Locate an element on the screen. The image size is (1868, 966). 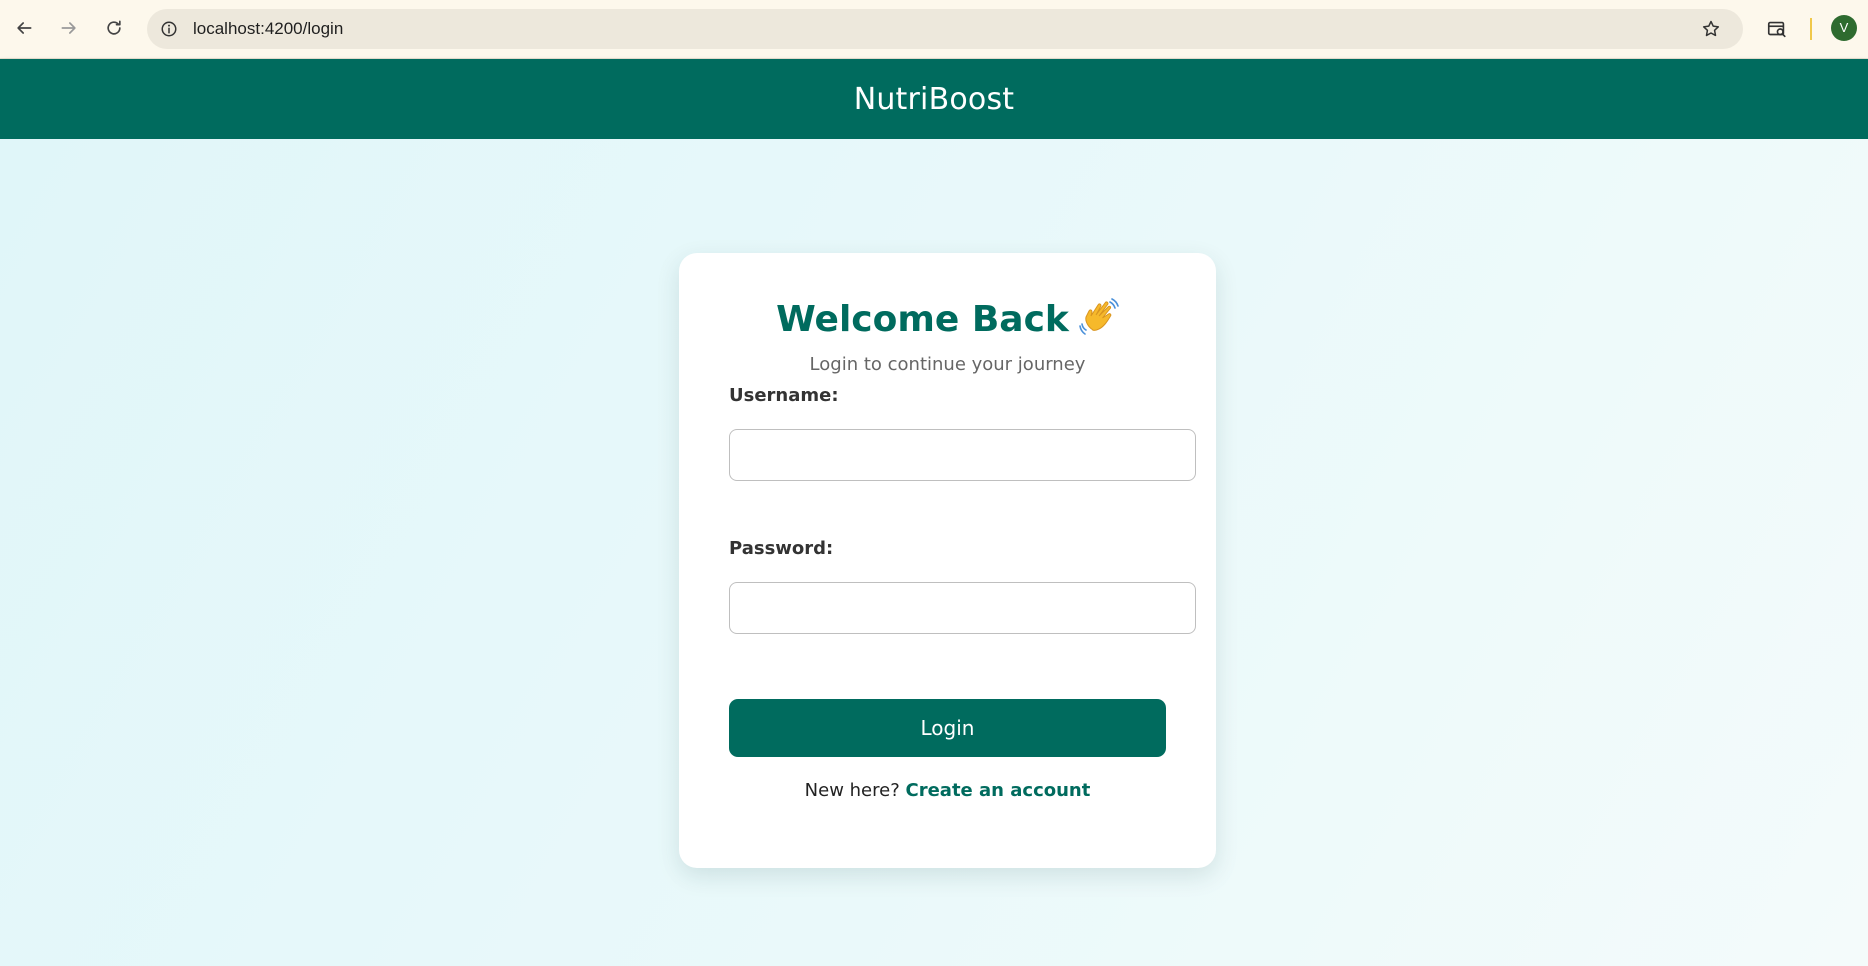
tab-search-button is located at coordinates (1777, 29).